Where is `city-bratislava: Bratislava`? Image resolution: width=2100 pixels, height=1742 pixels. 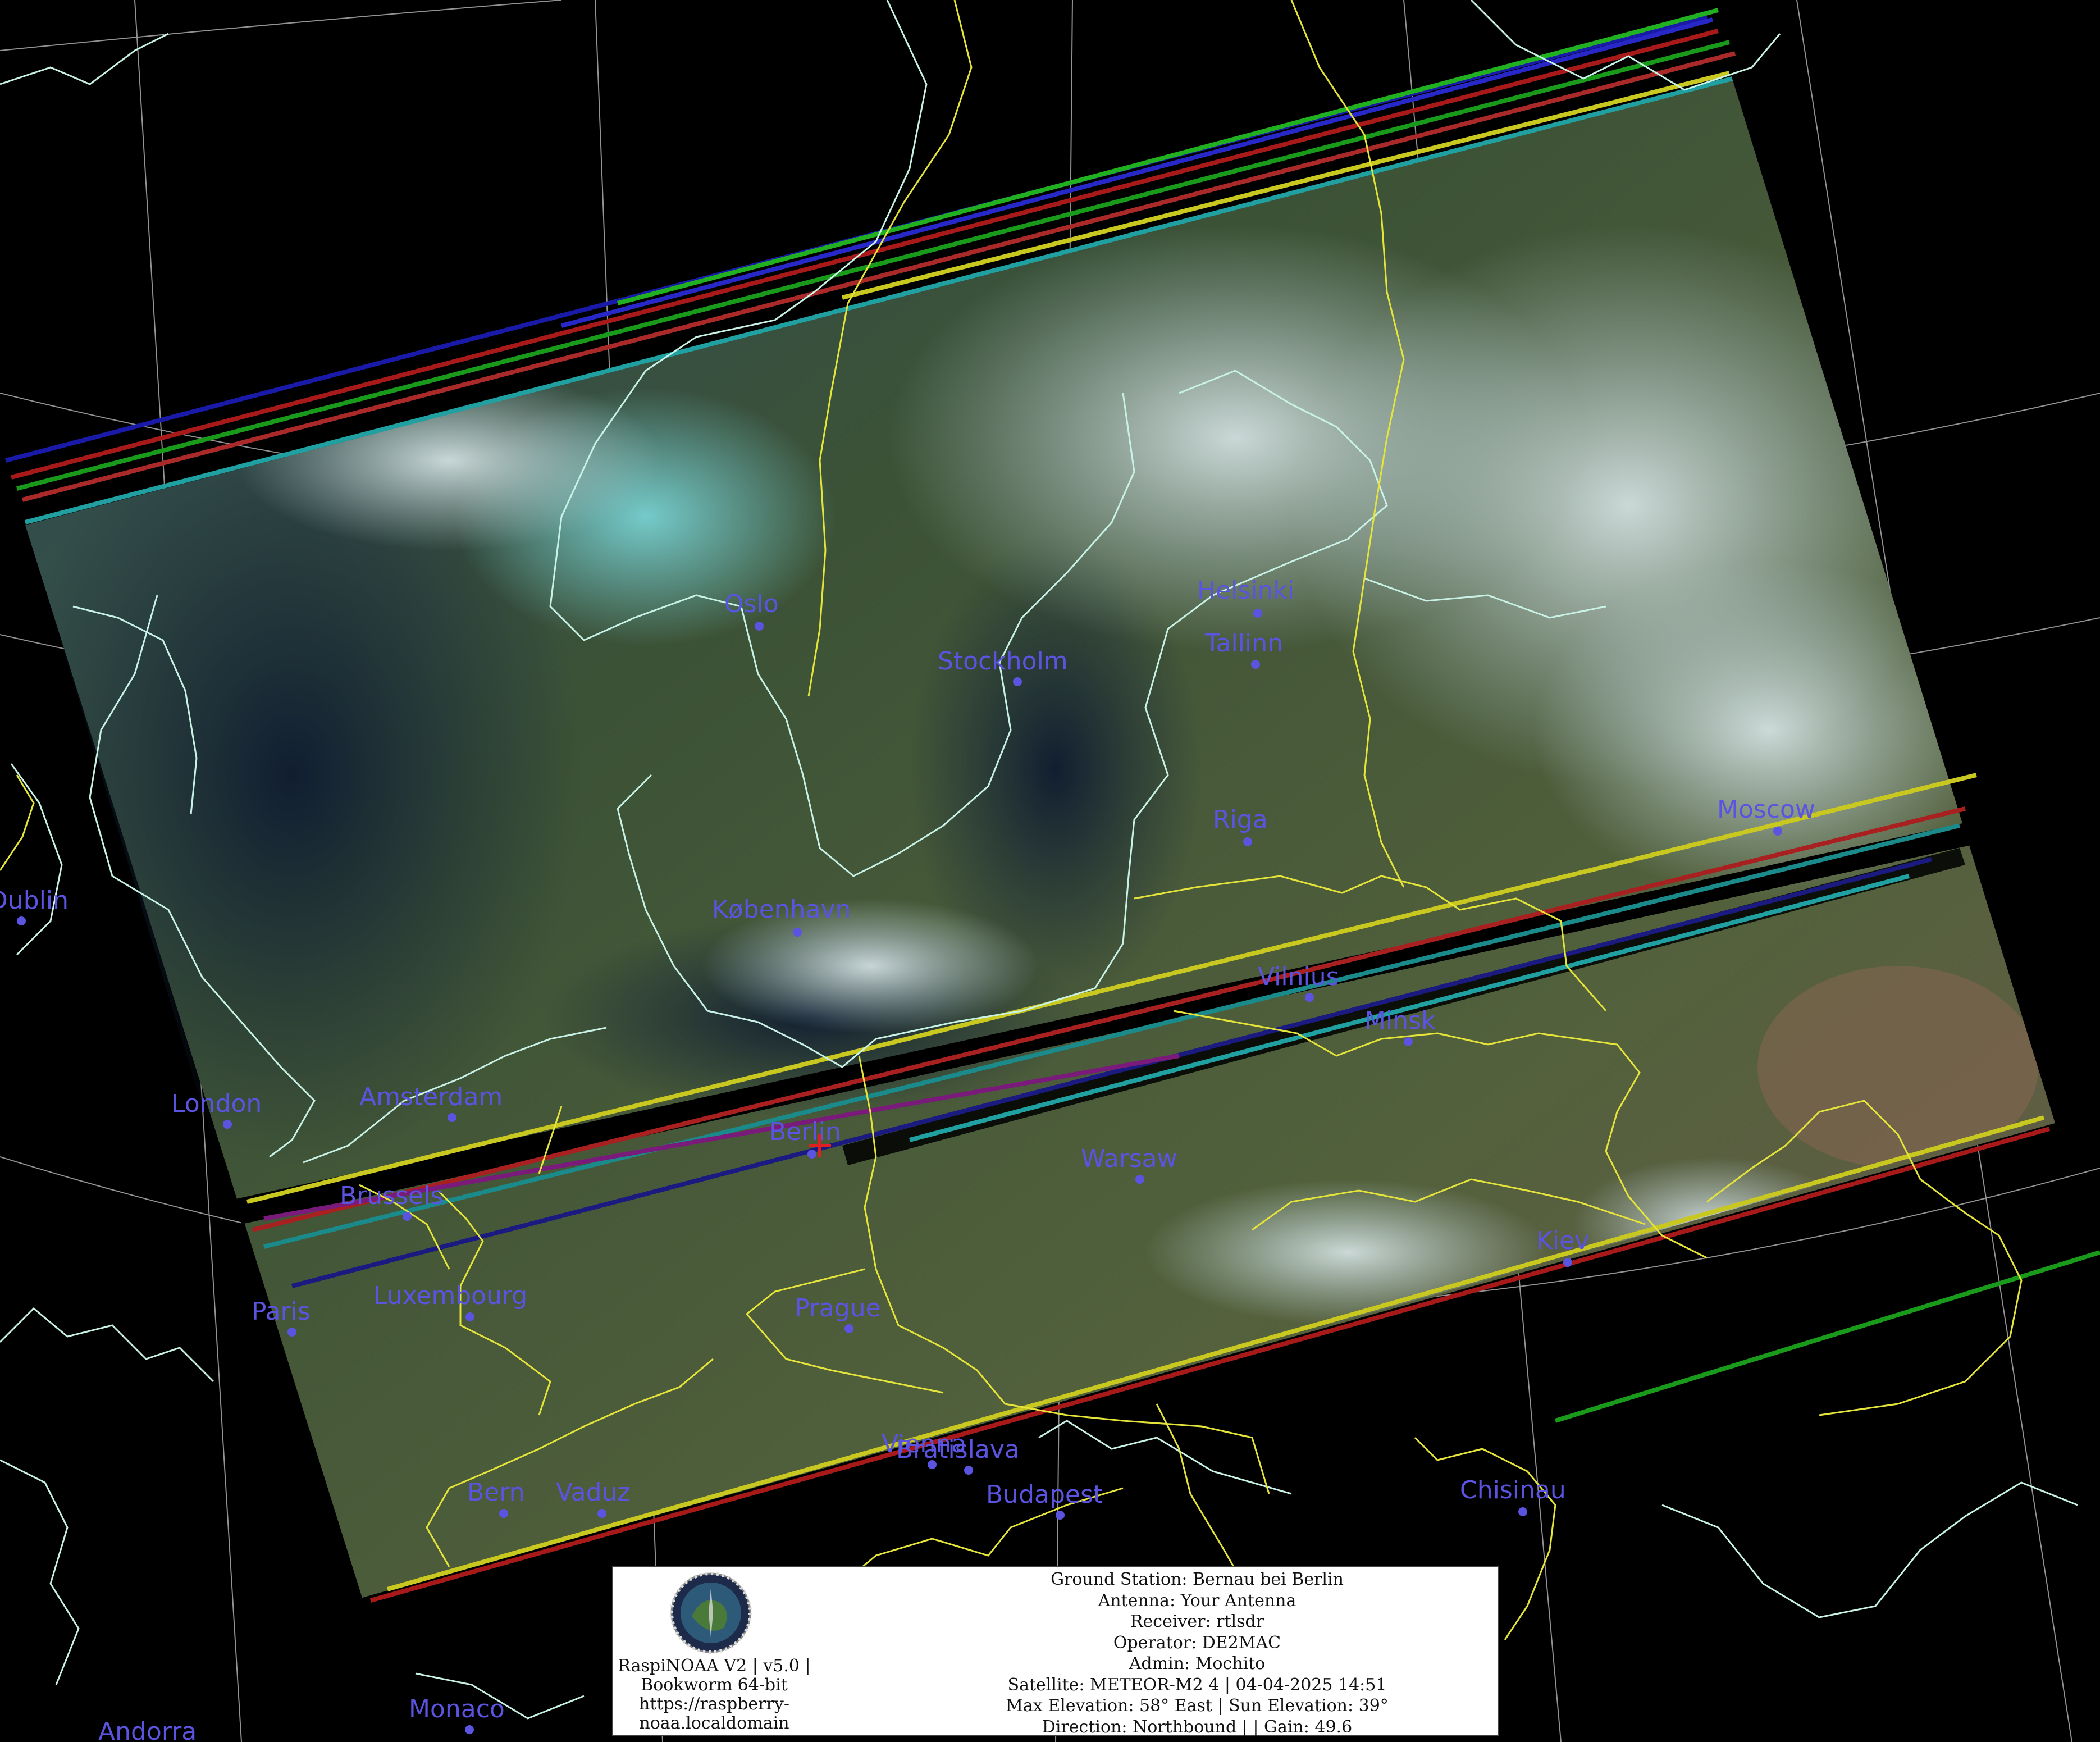 city-bratislava: Bratislava is located at coordinates (958, 1455).